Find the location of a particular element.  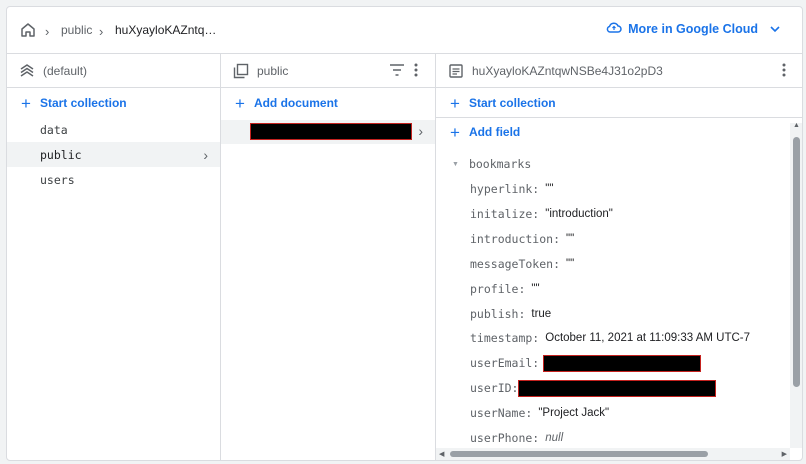

redacted-user-id is located at coordinates (617, 388).